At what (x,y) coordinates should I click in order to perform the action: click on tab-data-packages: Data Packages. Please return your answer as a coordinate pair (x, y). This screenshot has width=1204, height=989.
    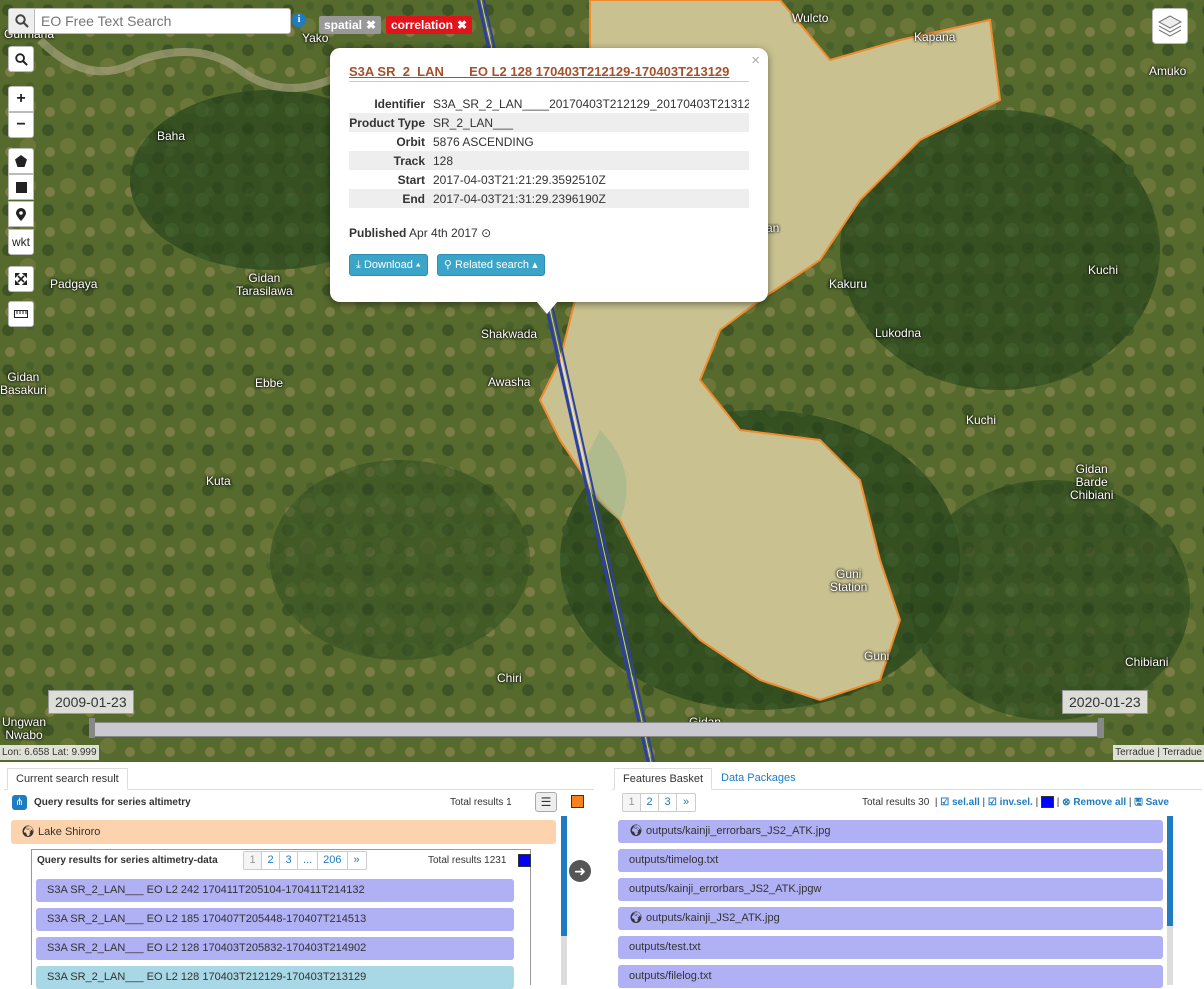
    Looking at the image, I should click on (758, 779).